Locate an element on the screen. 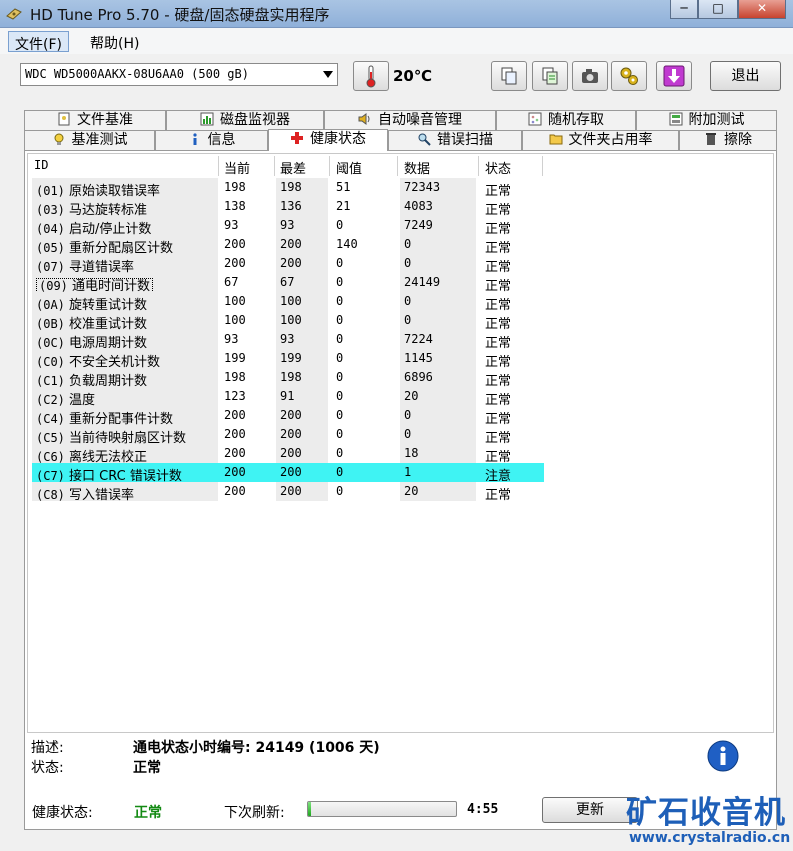 The width and height of the screenshot is (793, 851). column-shade is located at coordinates (438, 301).